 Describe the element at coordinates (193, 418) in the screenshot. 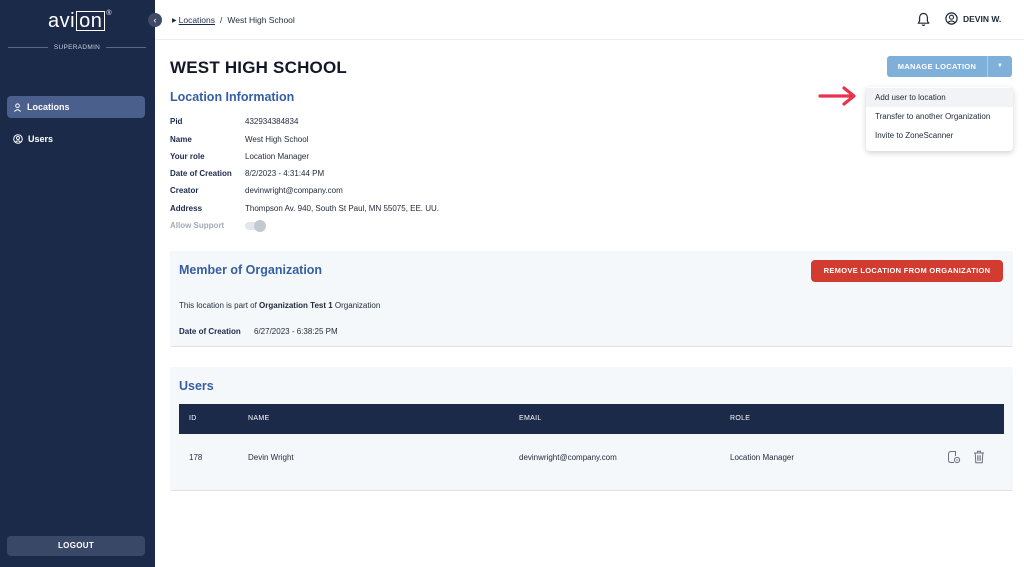

I see `column-header-id: ID` at that location.